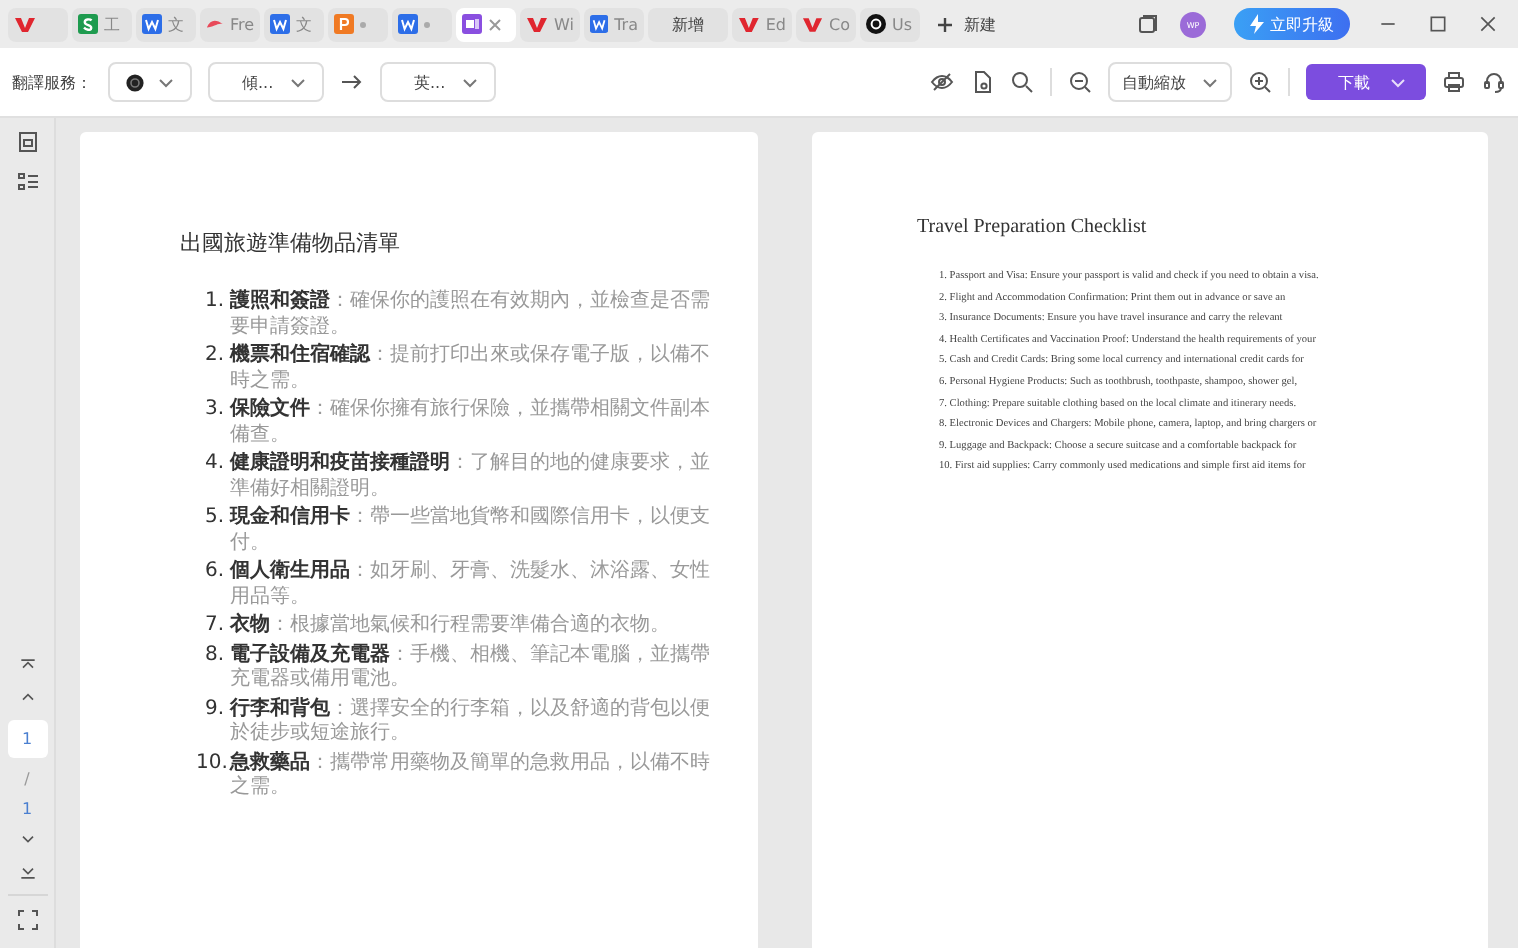 The width and height of the screenshot is (1518, 948). What do you see at coordinates (945, 24) in the screenshot?
I see `plus-icon` at bounding box center [945, 24].